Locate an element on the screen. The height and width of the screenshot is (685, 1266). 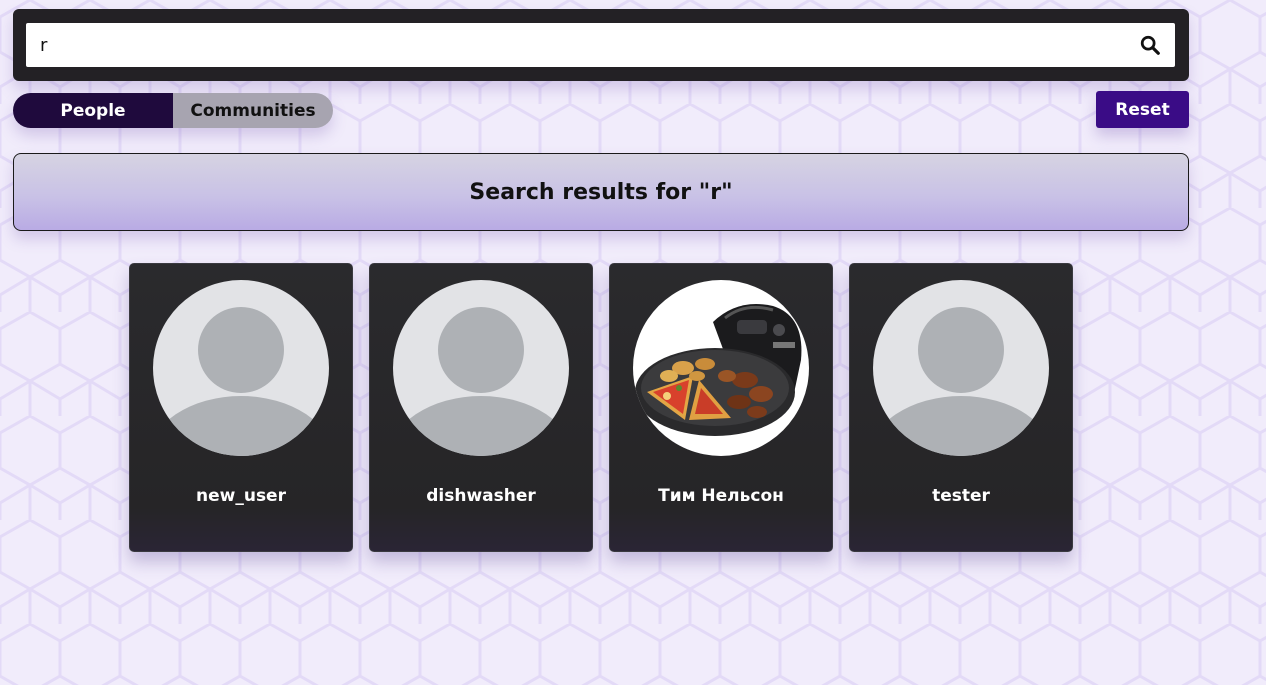
search-input is located at coordinates (576, 45).